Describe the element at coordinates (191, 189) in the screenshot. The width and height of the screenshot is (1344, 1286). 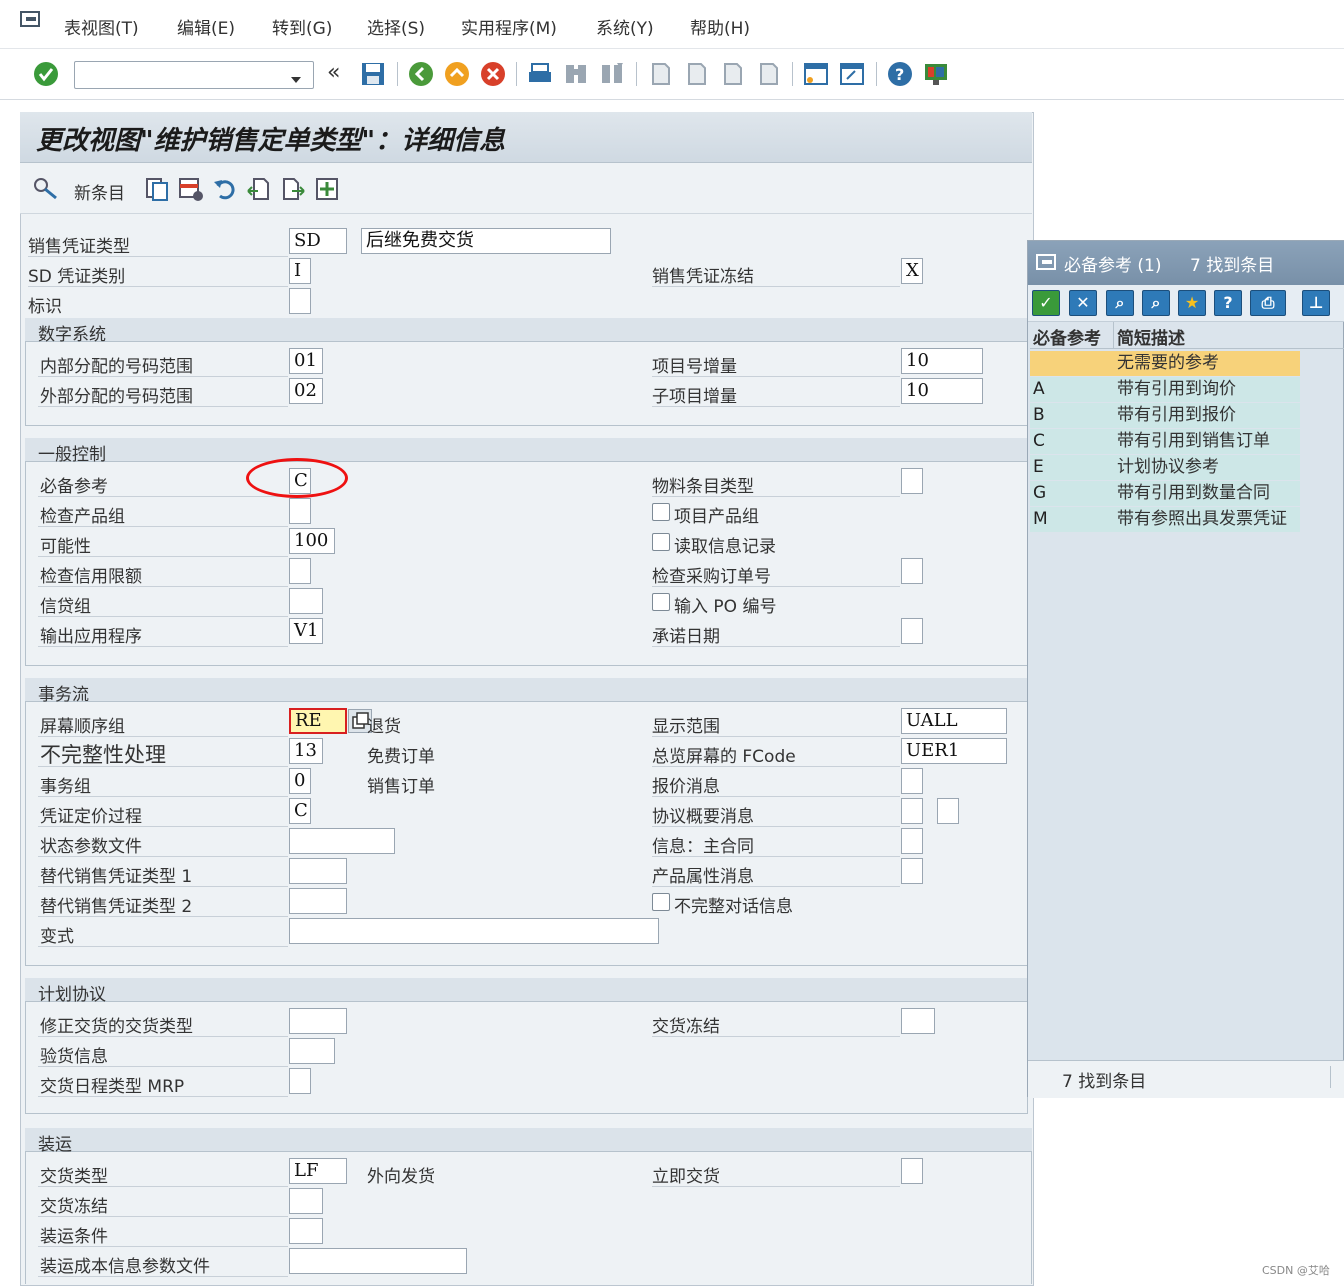
I see `delete-icon` at that location.